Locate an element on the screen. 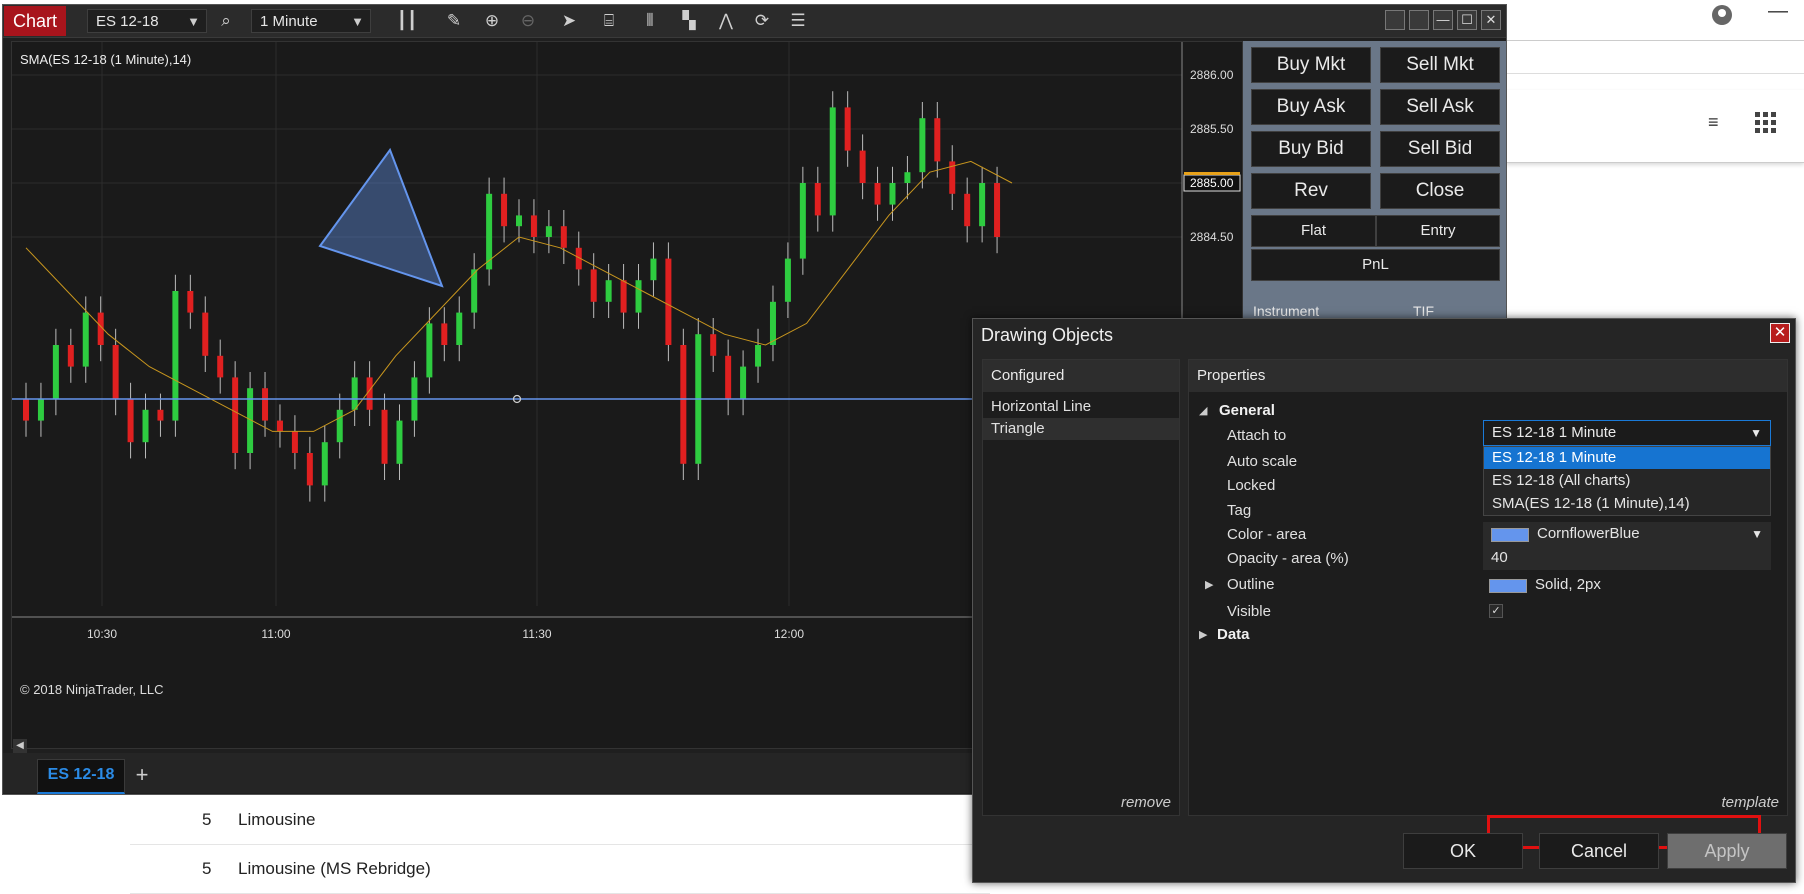 This screenshot has width=1804, height=894. template-link: template is located at coordinates (1750, 802).